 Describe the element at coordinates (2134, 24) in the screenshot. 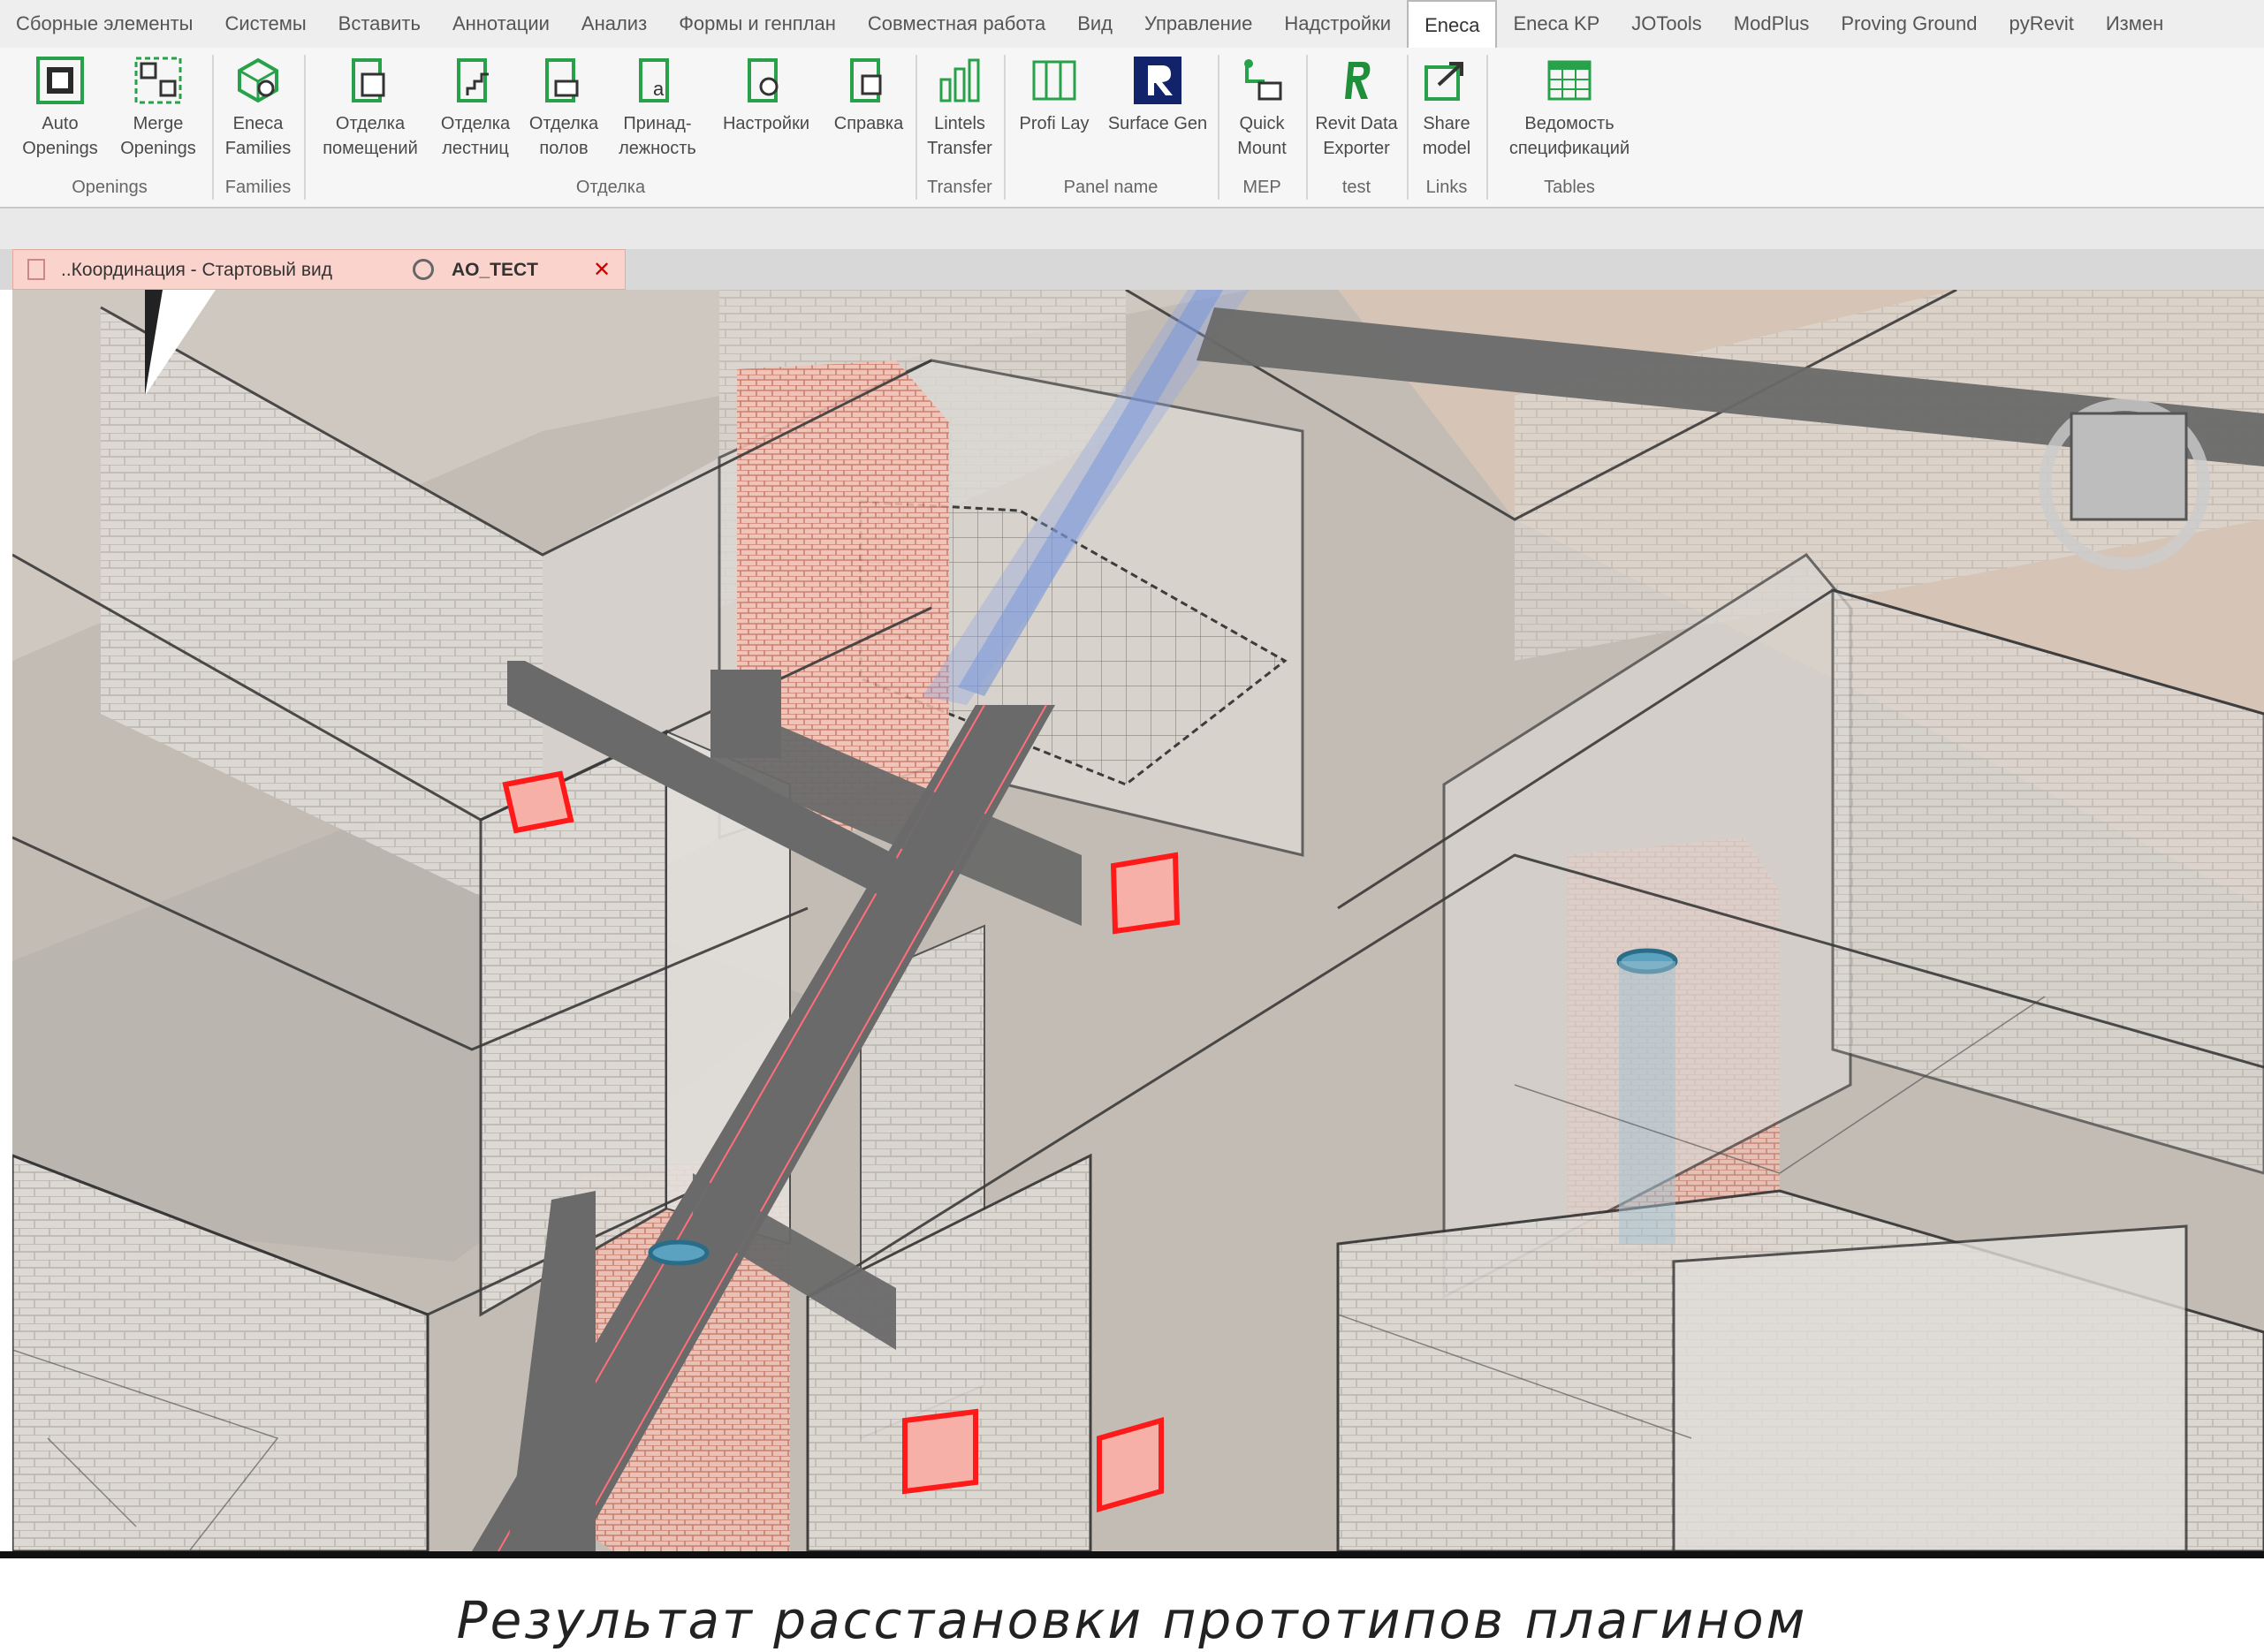

I see `ribbon-tab: Измен` at that location.